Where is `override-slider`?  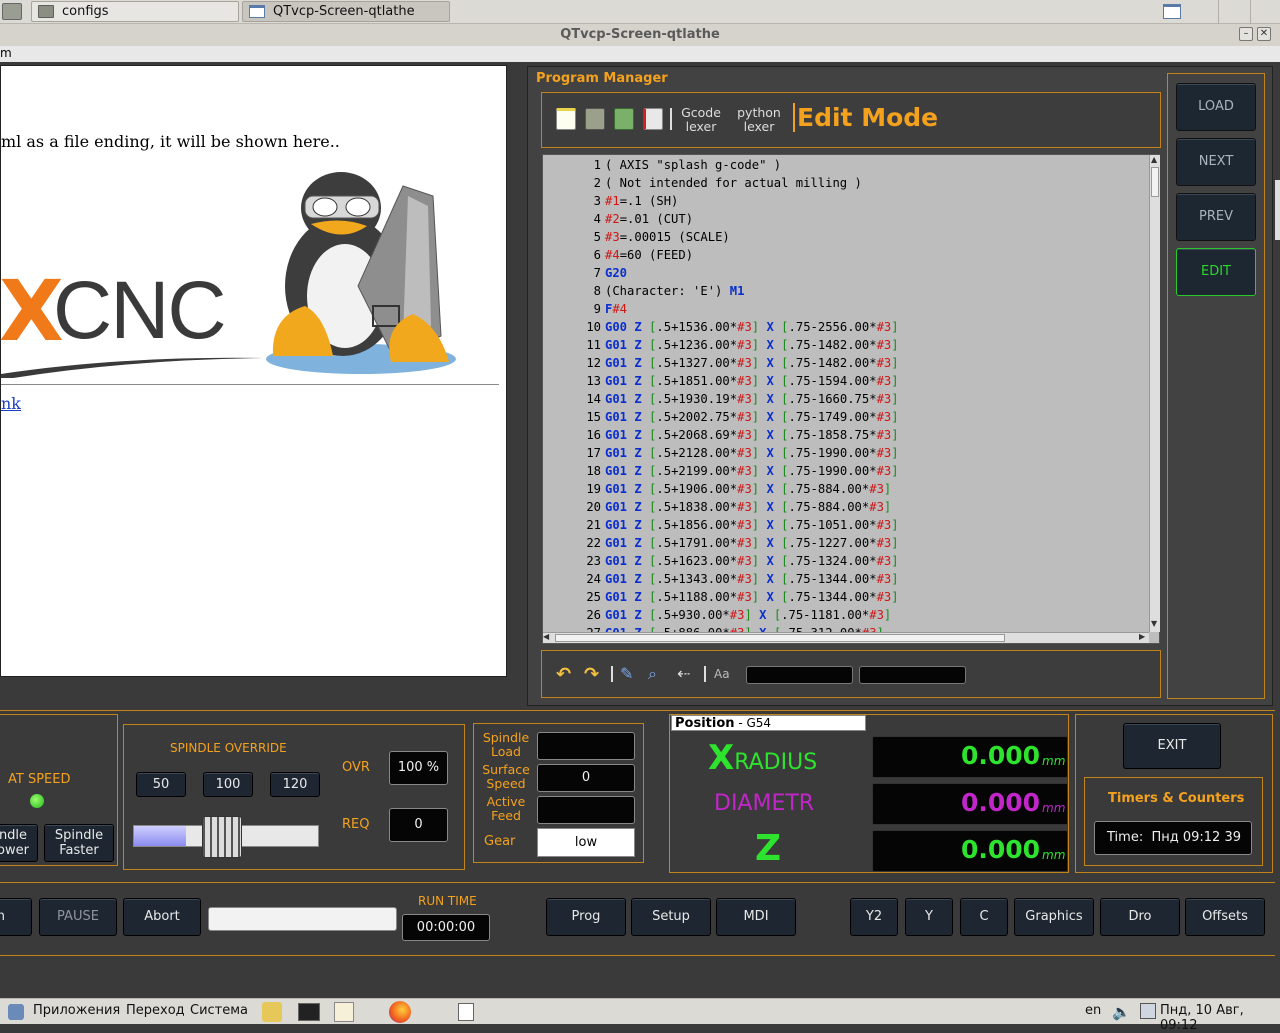
override-slider is located at coordinates (226, 837).